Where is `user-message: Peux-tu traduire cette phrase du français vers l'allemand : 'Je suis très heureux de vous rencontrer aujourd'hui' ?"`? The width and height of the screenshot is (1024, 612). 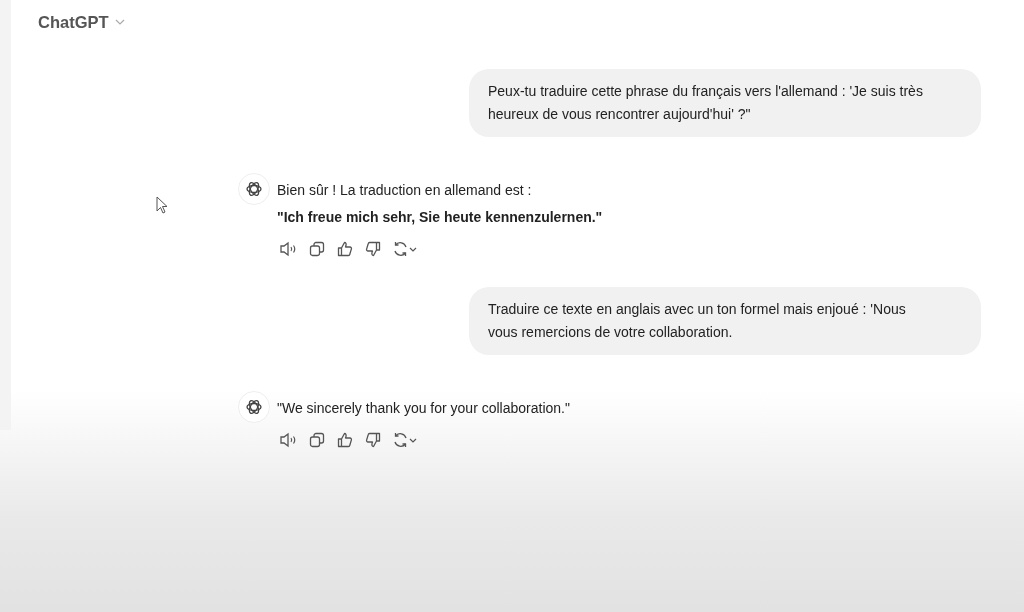
user-message: Peux-tu traduire cette phrase du français vers l'allemand : 'Je suis très heureux de vous rencontrer aujourd'hui' ?" is located at coordinates (725, 103).